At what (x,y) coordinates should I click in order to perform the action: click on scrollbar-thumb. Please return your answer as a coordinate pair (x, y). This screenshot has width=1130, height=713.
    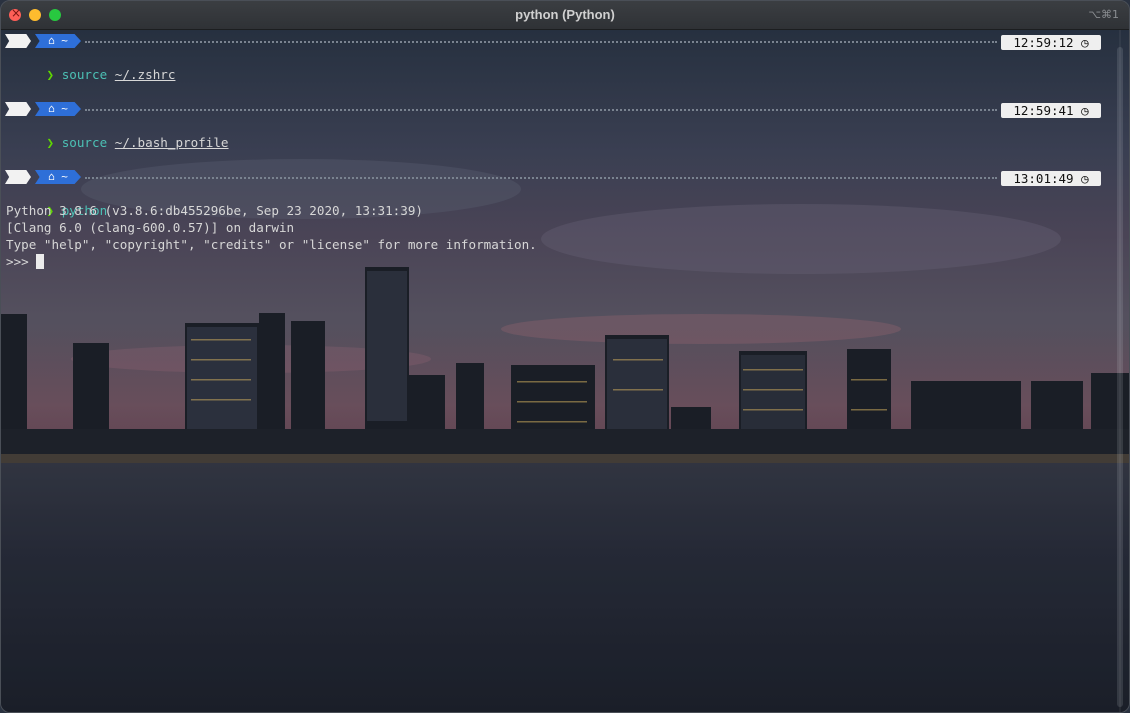
    Looking at the image, I should click on (1120, 377).